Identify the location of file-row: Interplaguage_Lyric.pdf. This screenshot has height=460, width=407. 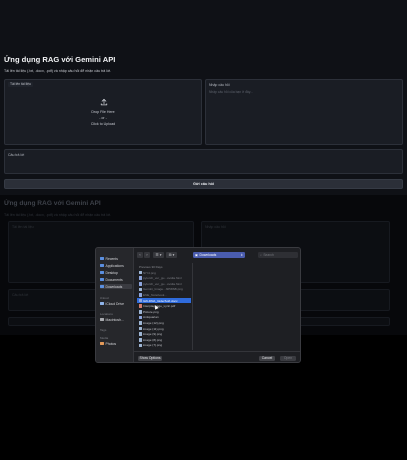
(164, 306).